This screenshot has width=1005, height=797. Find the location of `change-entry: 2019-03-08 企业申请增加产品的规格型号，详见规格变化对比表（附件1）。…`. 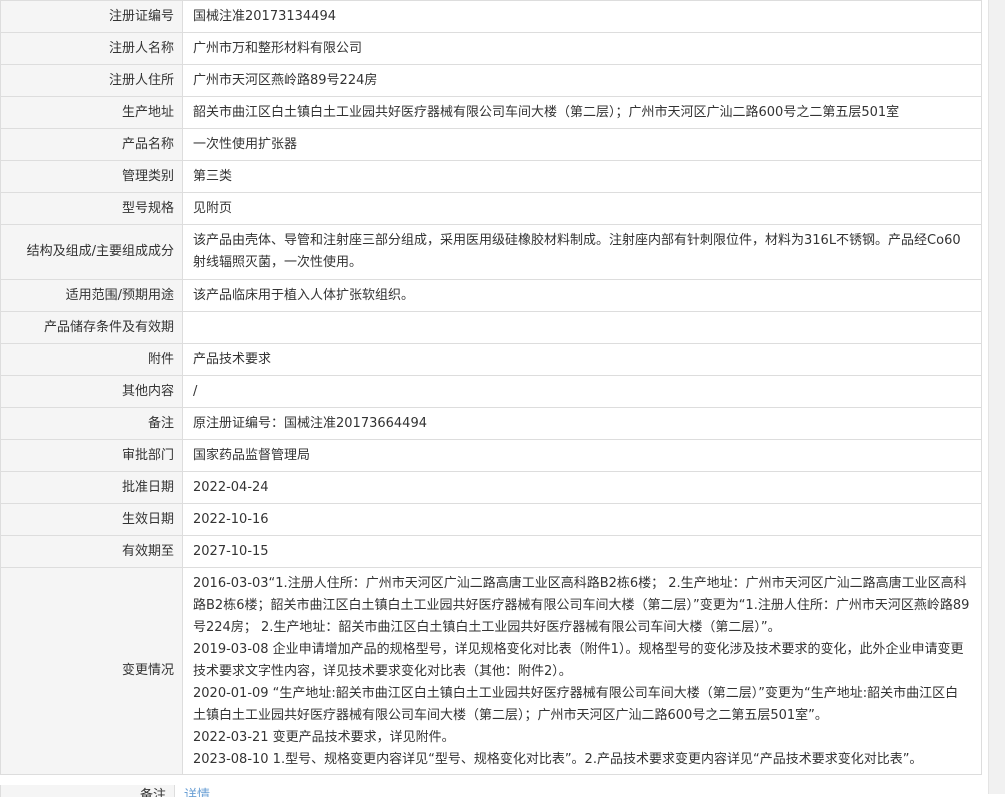

change-entry: 2019-03-08 企业申请增加产品的规格型号，详见规格变化对比表（附件1）。… is located at coordinates (578, 660).